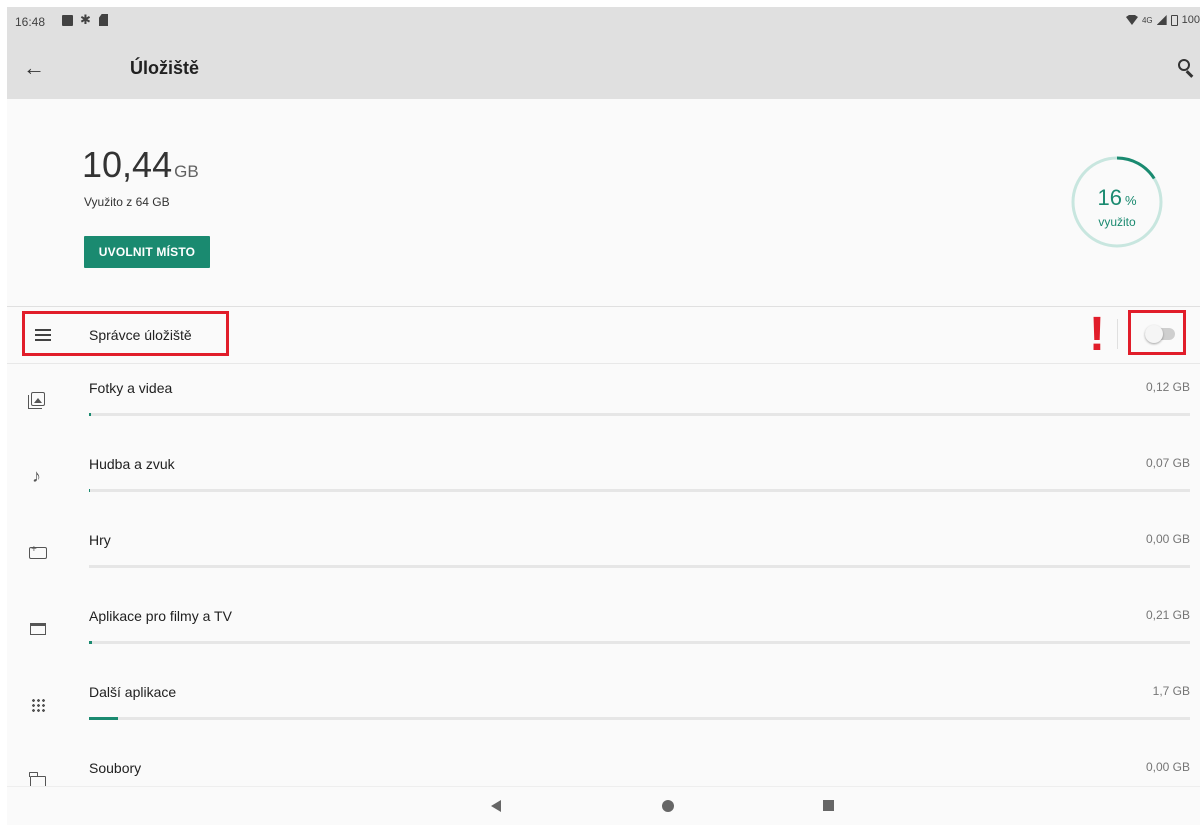 The height and width of the screenshot is (825, 1200). I want to click on usage-percent: 16%, so click(1117, 198).